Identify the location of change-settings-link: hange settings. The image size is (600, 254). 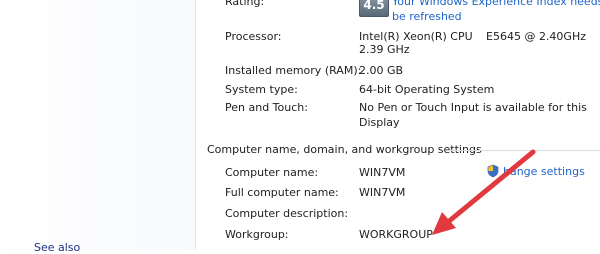
(535, 171).